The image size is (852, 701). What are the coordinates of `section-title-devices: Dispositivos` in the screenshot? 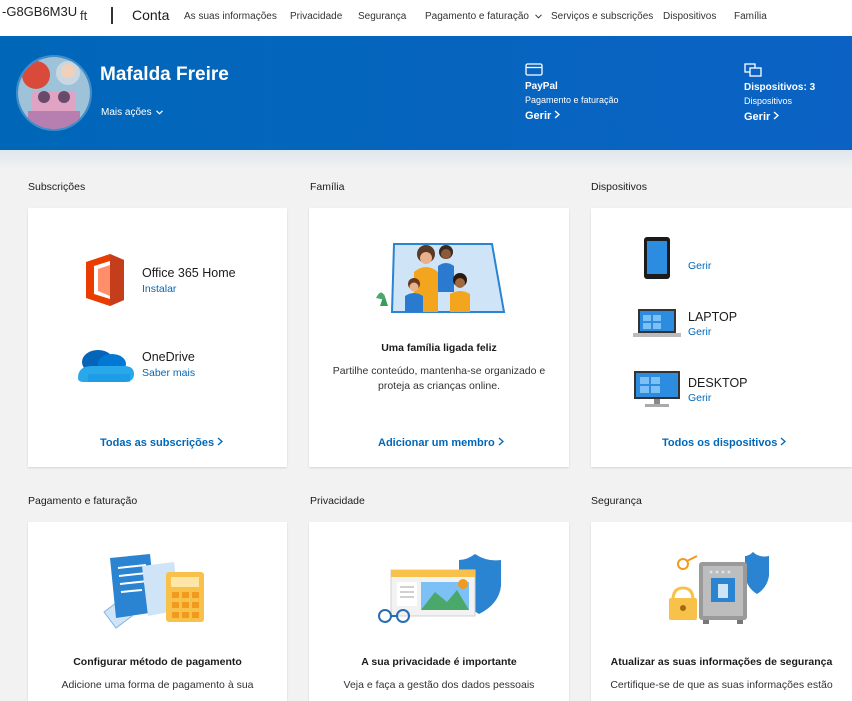 It's located at (619, 187).